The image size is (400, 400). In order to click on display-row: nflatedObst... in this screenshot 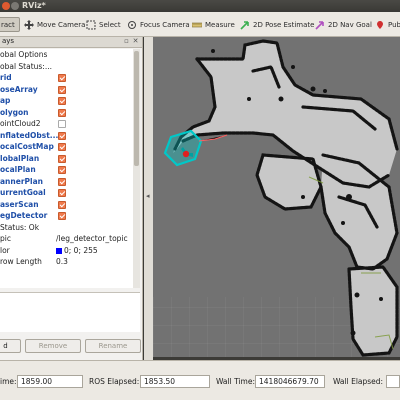, I will do `click(70, 136)`.